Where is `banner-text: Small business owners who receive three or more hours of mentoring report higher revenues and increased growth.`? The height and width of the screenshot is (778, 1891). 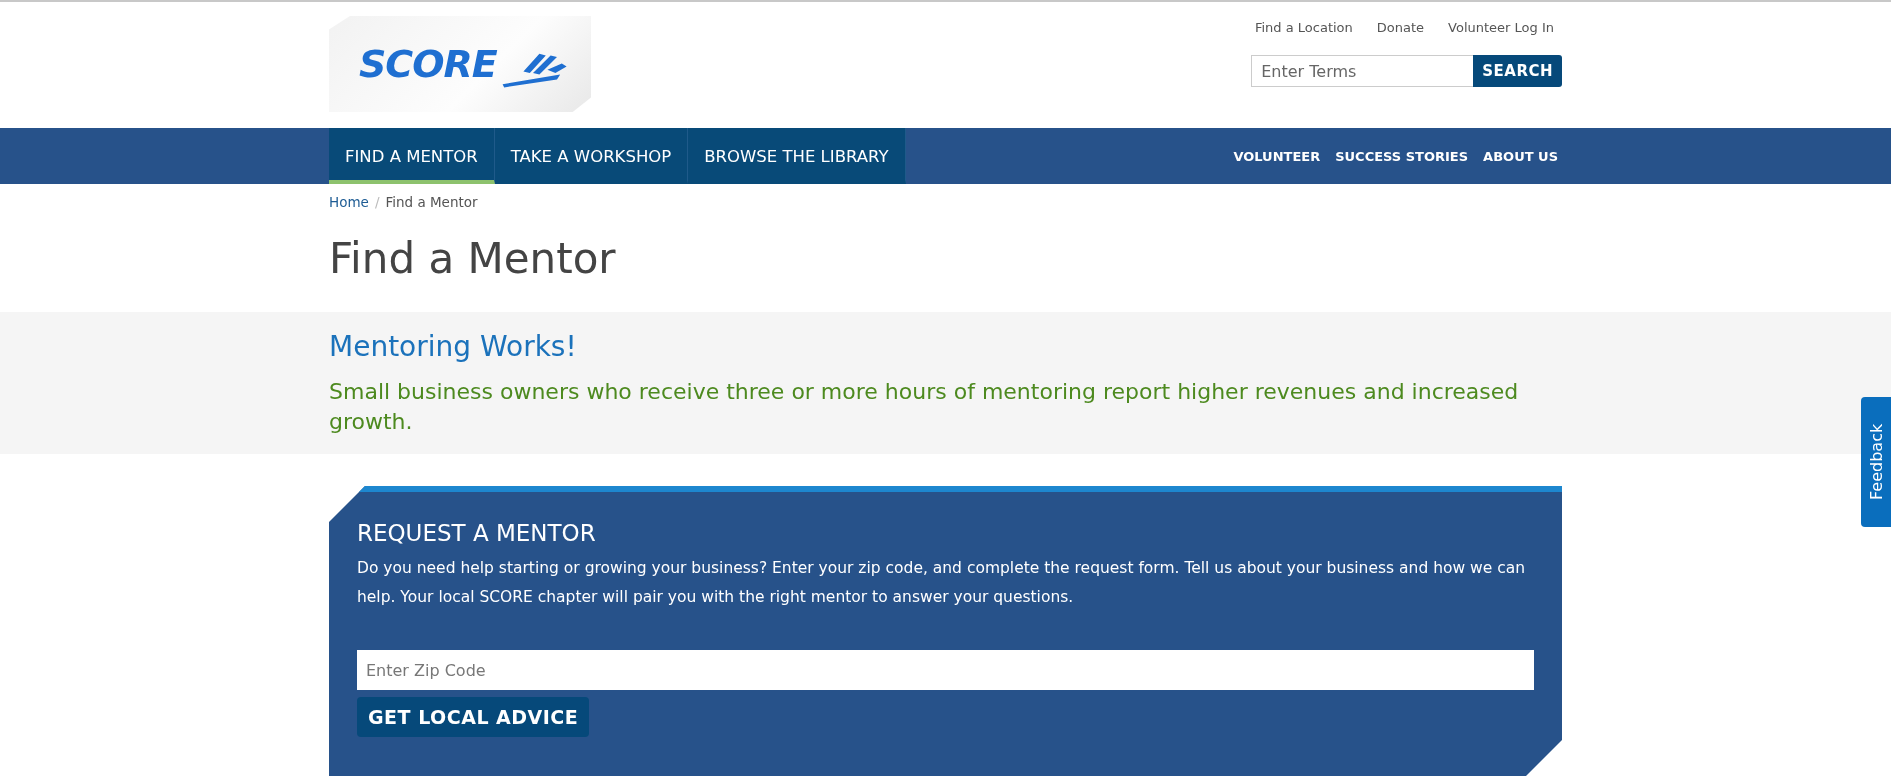 banner-text: Small business owners who receive three or more hours of mentoring report higher revenues and increased growth. is located at coordinates (924, 407).